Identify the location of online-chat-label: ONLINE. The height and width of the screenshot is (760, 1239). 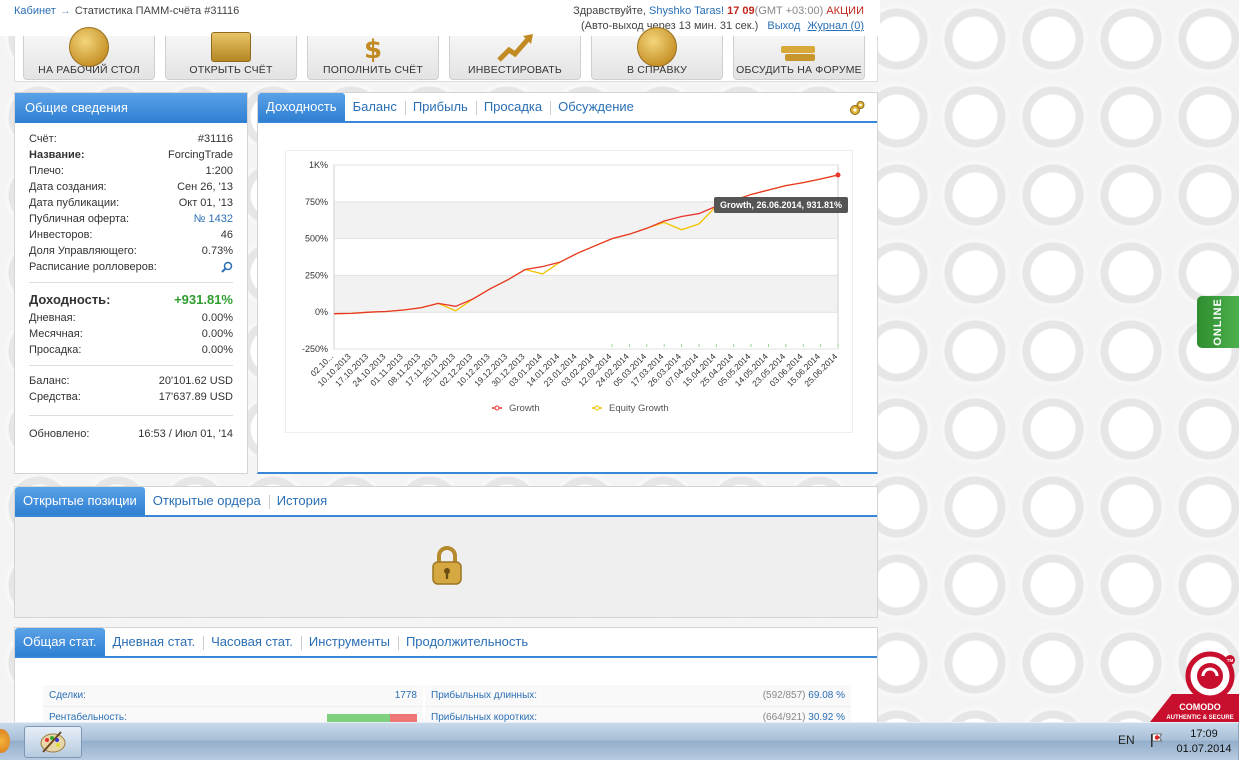
(1218, 322).